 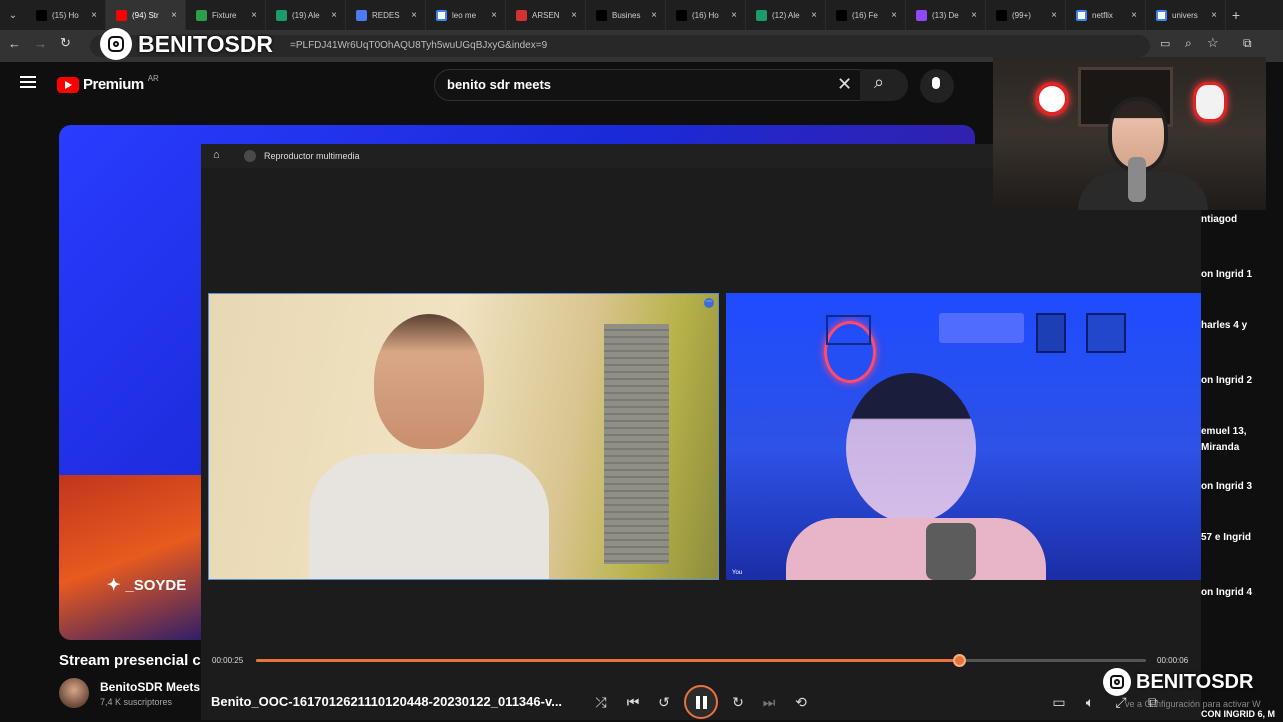 What do you see at coordinates (1165, 43) in the screenshot?
I see `cast-icon: ▭` at bounding box center [1165, 43].